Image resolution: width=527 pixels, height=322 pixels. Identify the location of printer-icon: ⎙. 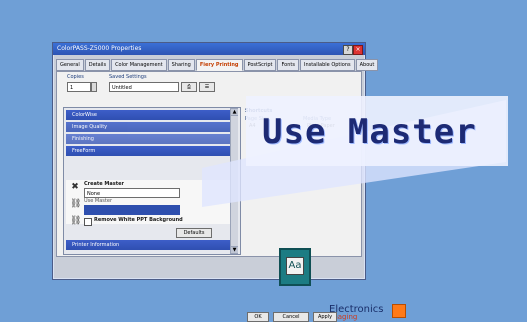
(188, 87).